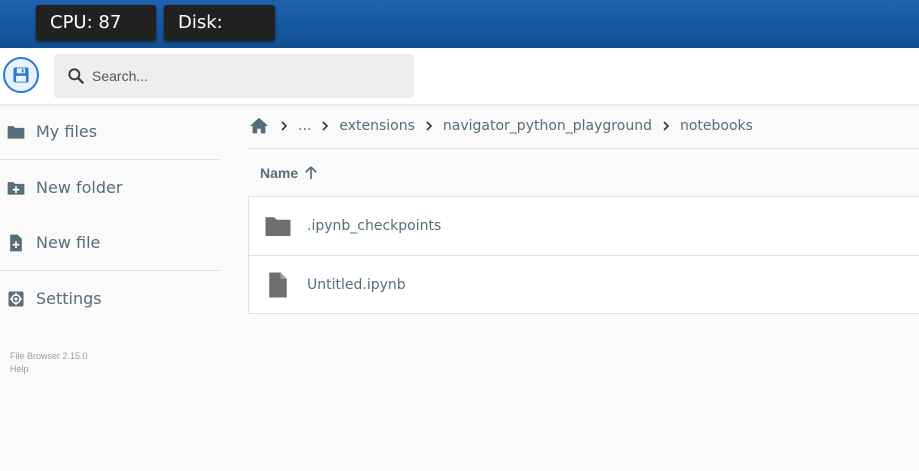 This screenshot has height=471, width=919. What do you see at coordinates (16, 242) in the screenshot?
I see `file-plus-icon` at bounding box center [16, 242].